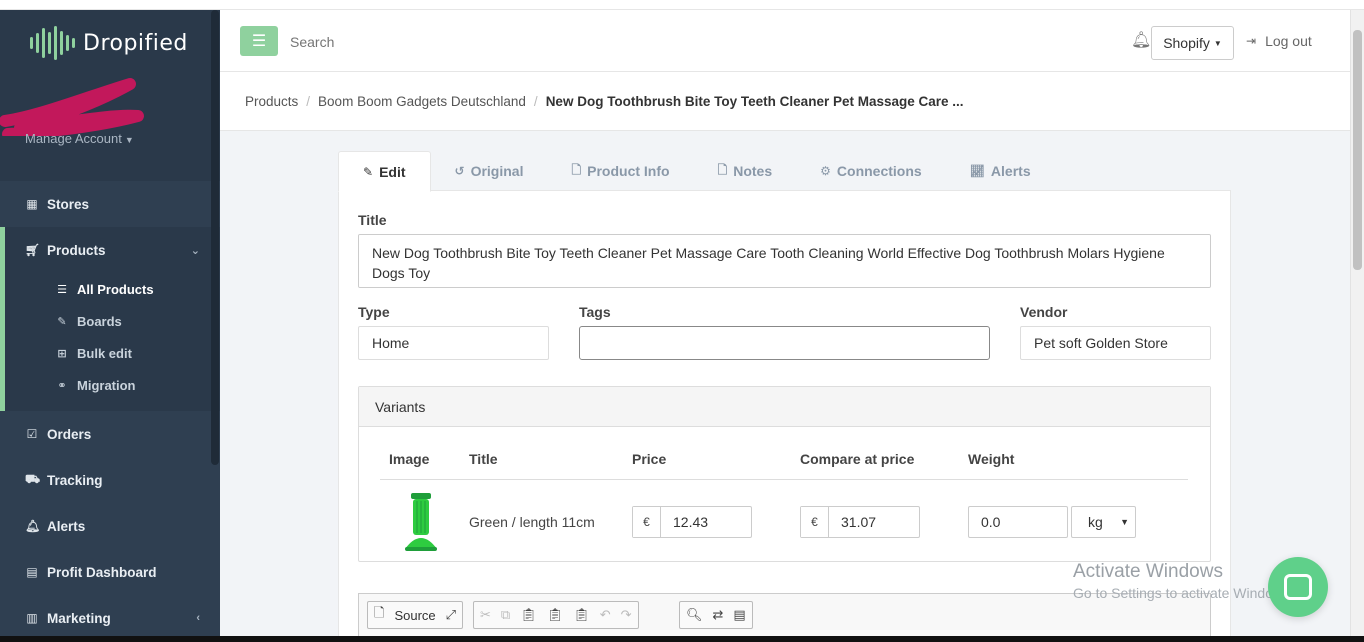 The height and width of the screenshot is (642, 1364). Describe the element at coordinates (112, 289) in the screenshot. I see `sidebar-subitem-all-products: ☰ All Products` at that location.